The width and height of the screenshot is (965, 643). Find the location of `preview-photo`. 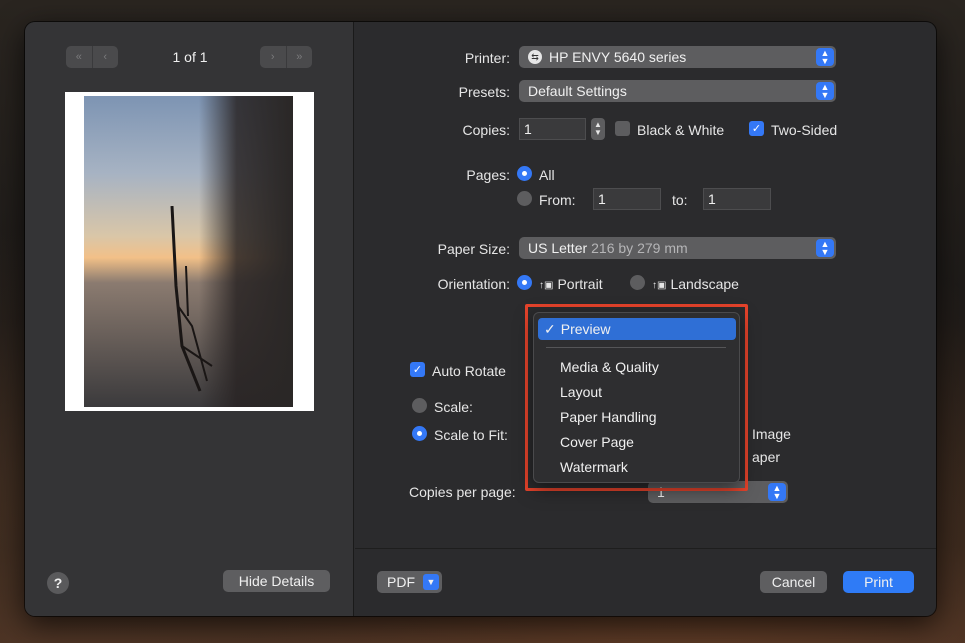

preview-photo is located at coordinates (188, 251).